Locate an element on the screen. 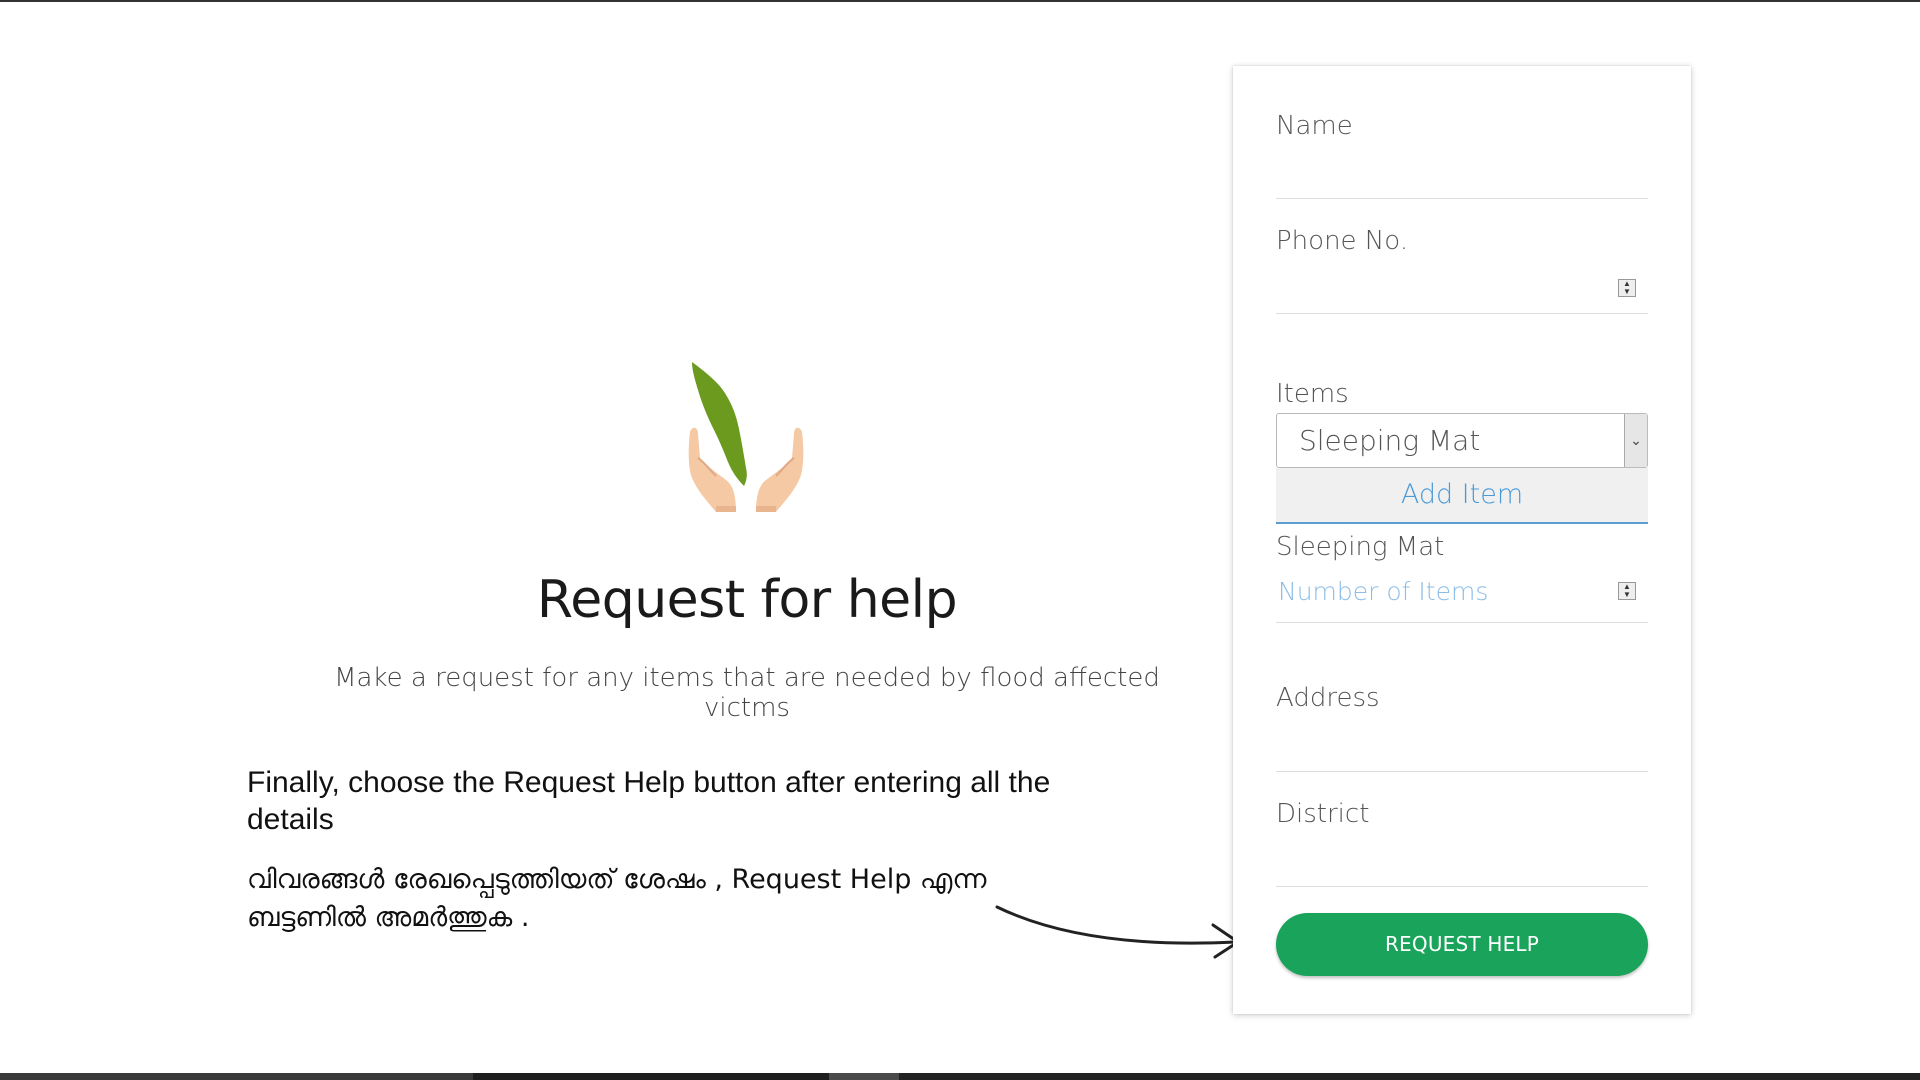 The width and height of the screenshot is (1920, 1080). items-label: Items is located at coordinates (1312, 394).